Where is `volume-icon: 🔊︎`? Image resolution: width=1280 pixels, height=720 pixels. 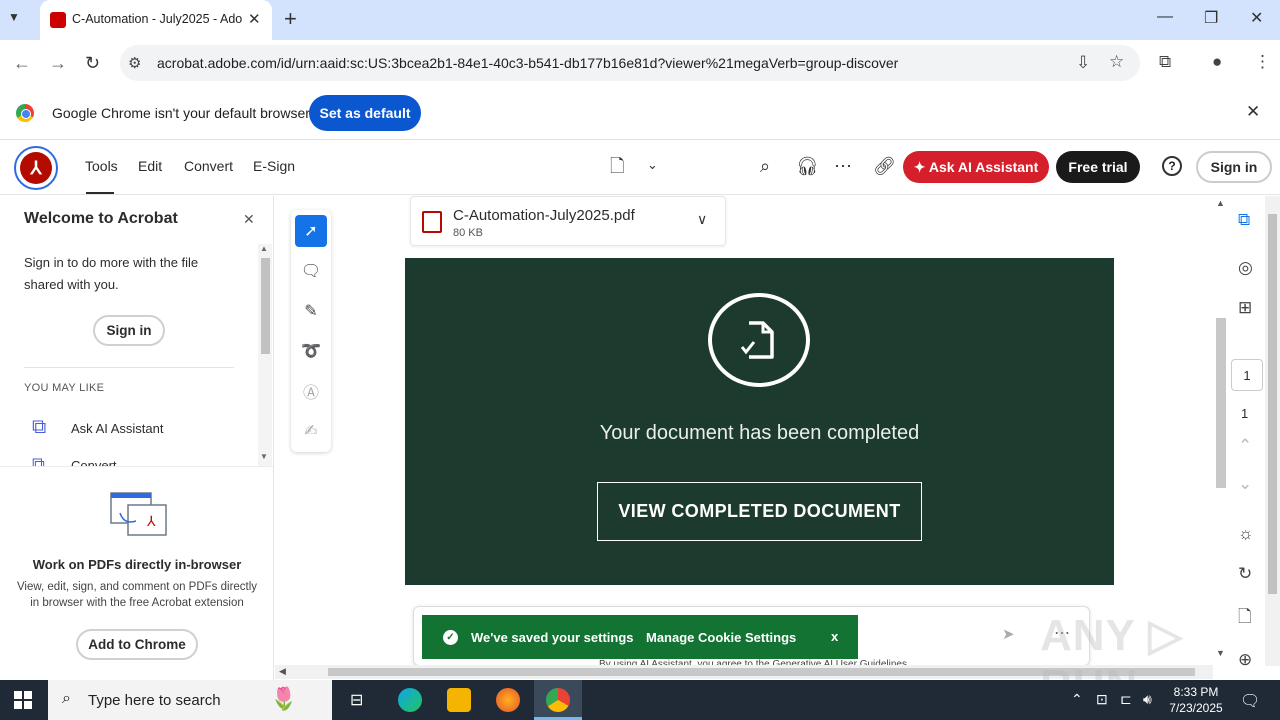
volume-icon: 🔊︎ is located at coordinates (1147, 699).